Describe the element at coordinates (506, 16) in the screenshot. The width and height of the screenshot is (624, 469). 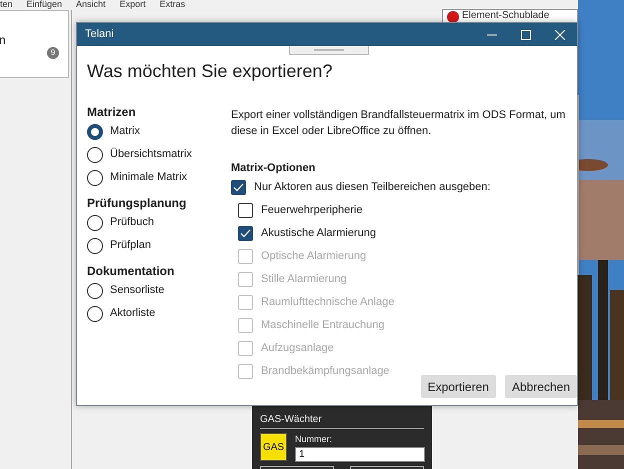
I see `drawer-title: Element-Schublade` at that location.